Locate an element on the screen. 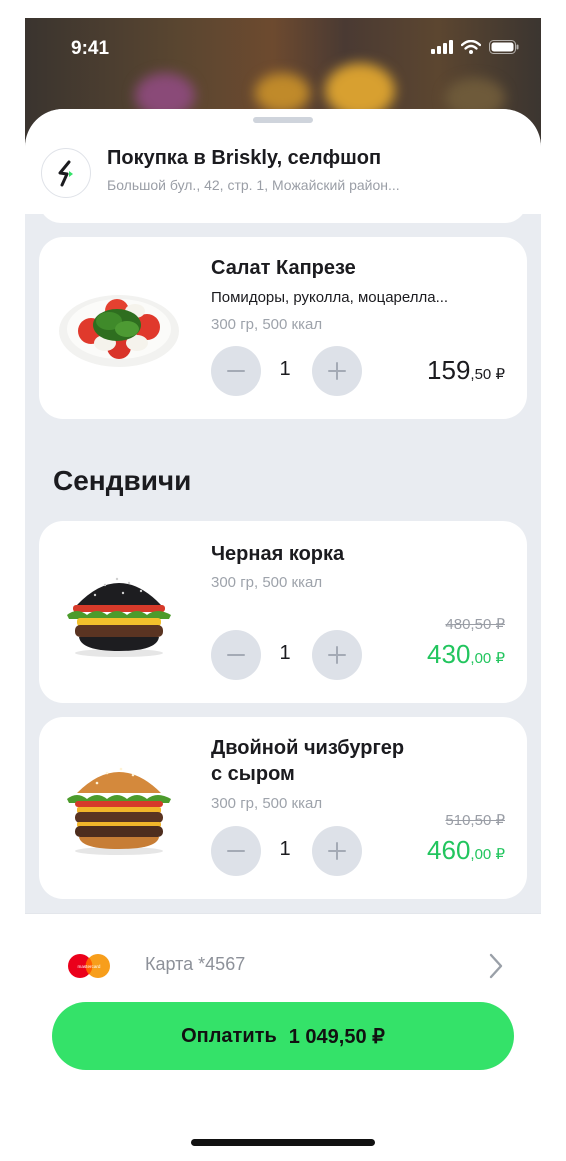 The image size is (566, 1161). status-time: 9:41 is located at coordinates (90, 48).